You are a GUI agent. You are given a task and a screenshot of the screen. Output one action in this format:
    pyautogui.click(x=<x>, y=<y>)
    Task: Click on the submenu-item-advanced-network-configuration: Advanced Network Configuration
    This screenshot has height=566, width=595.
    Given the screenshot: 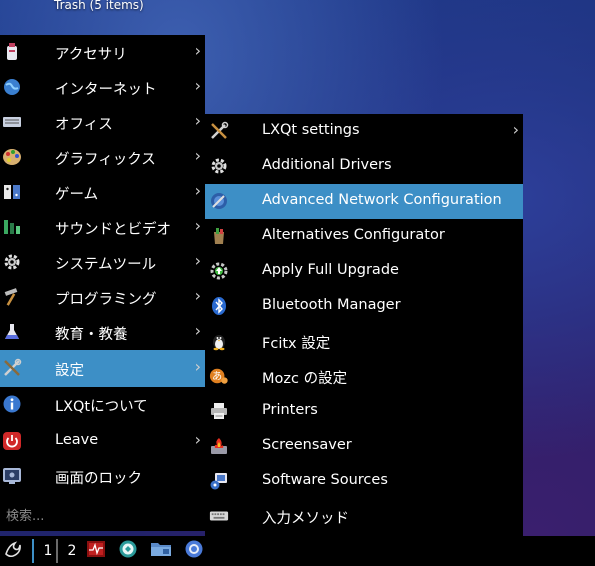 What is the action you would take?
    pyautogui.click(x=364, y=201)
    